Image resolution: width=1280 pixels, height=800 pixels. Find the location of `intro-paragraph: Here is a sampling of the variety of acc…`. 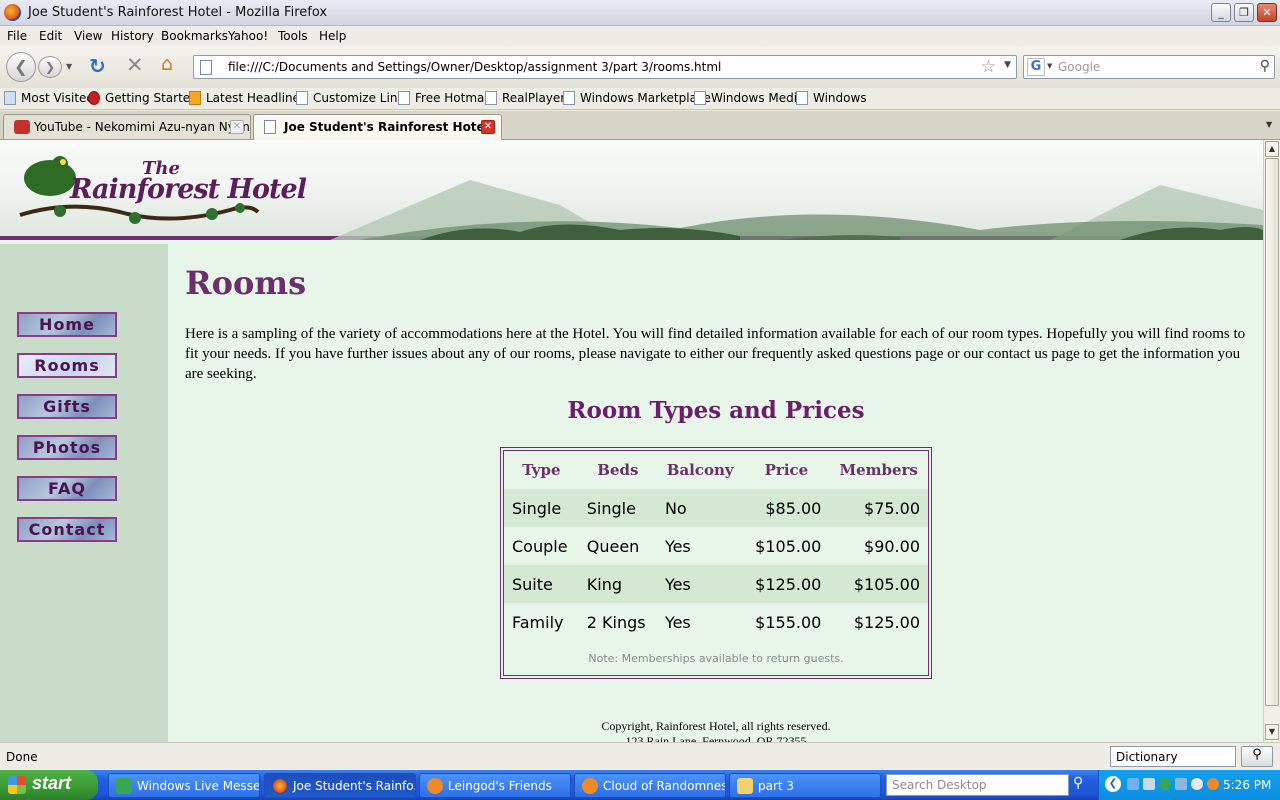

intro-paragraph: Here is a sampling of the variety of acc… is located at coordinates (715, 354).